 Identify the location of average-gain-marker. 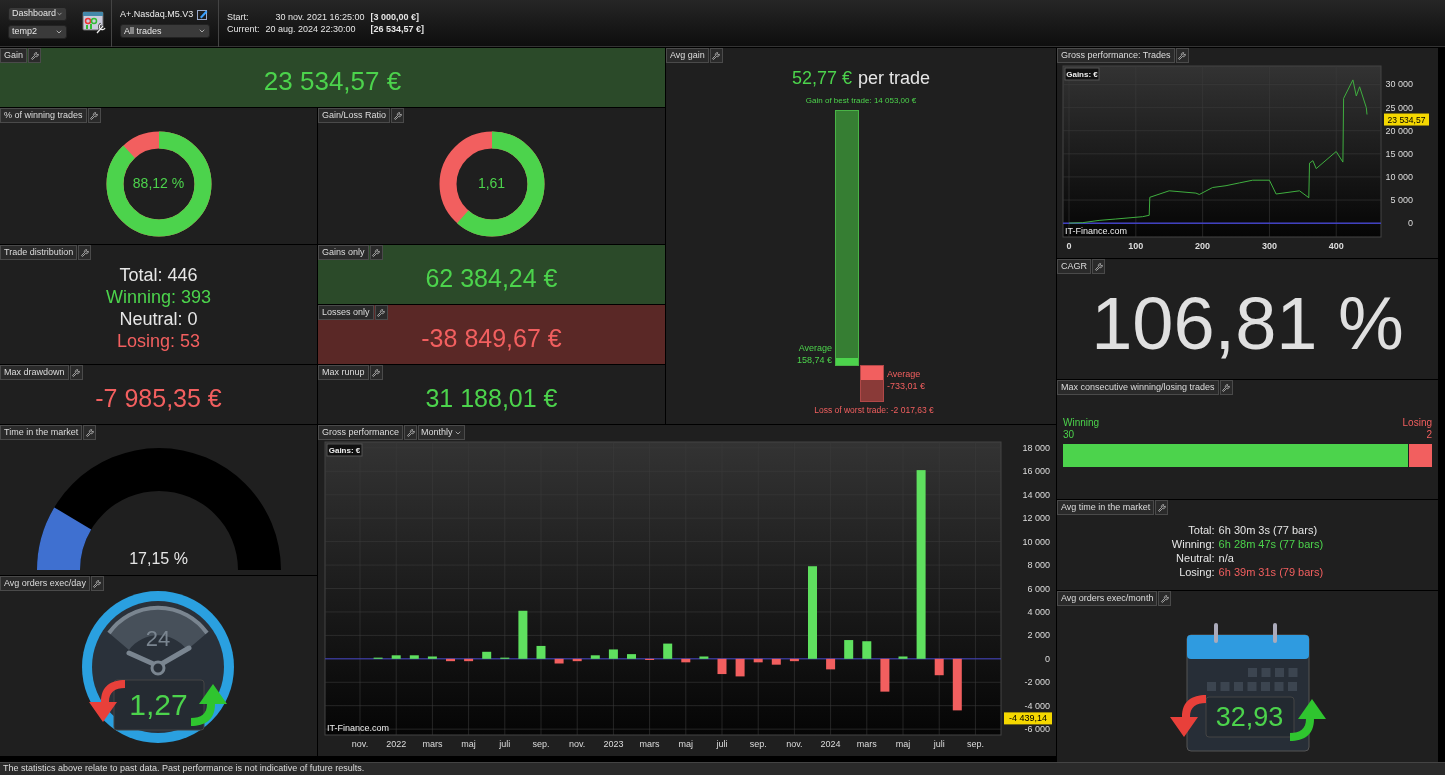
(847, 361).